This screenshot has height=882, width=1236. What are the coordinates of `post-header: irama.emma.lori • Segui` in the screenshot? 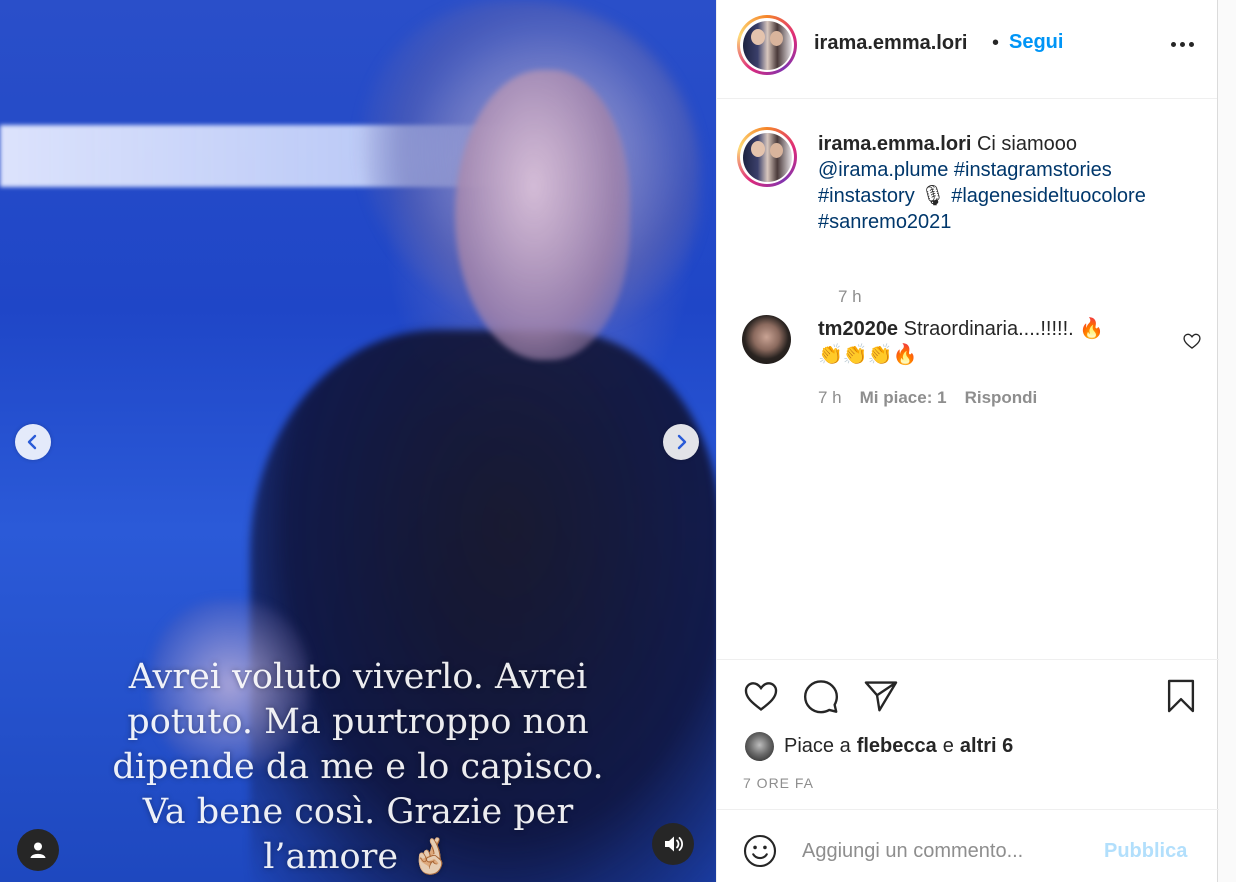 It's located at (967, 49).